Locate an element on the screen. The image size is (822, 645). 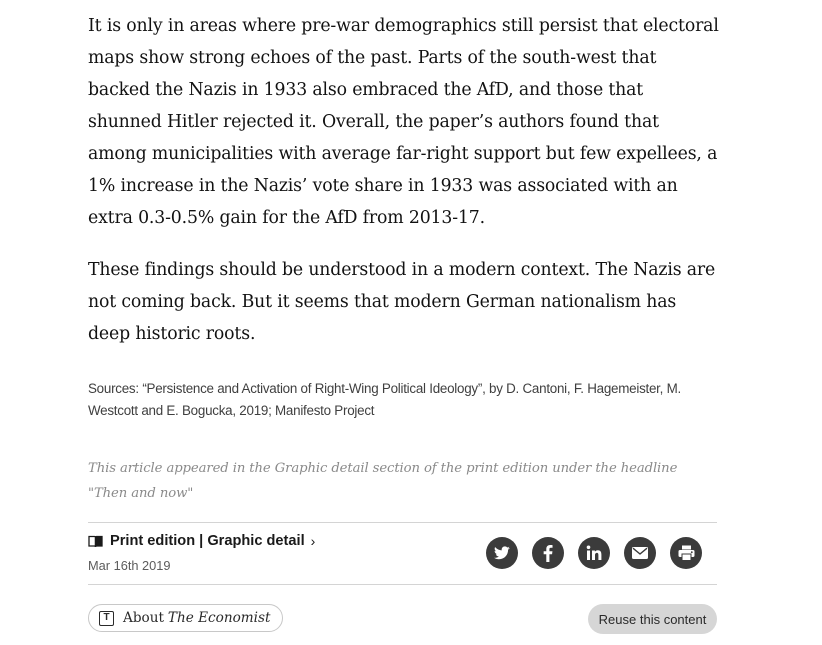
about-brand: The Economist is located at coordinates (219, 618).